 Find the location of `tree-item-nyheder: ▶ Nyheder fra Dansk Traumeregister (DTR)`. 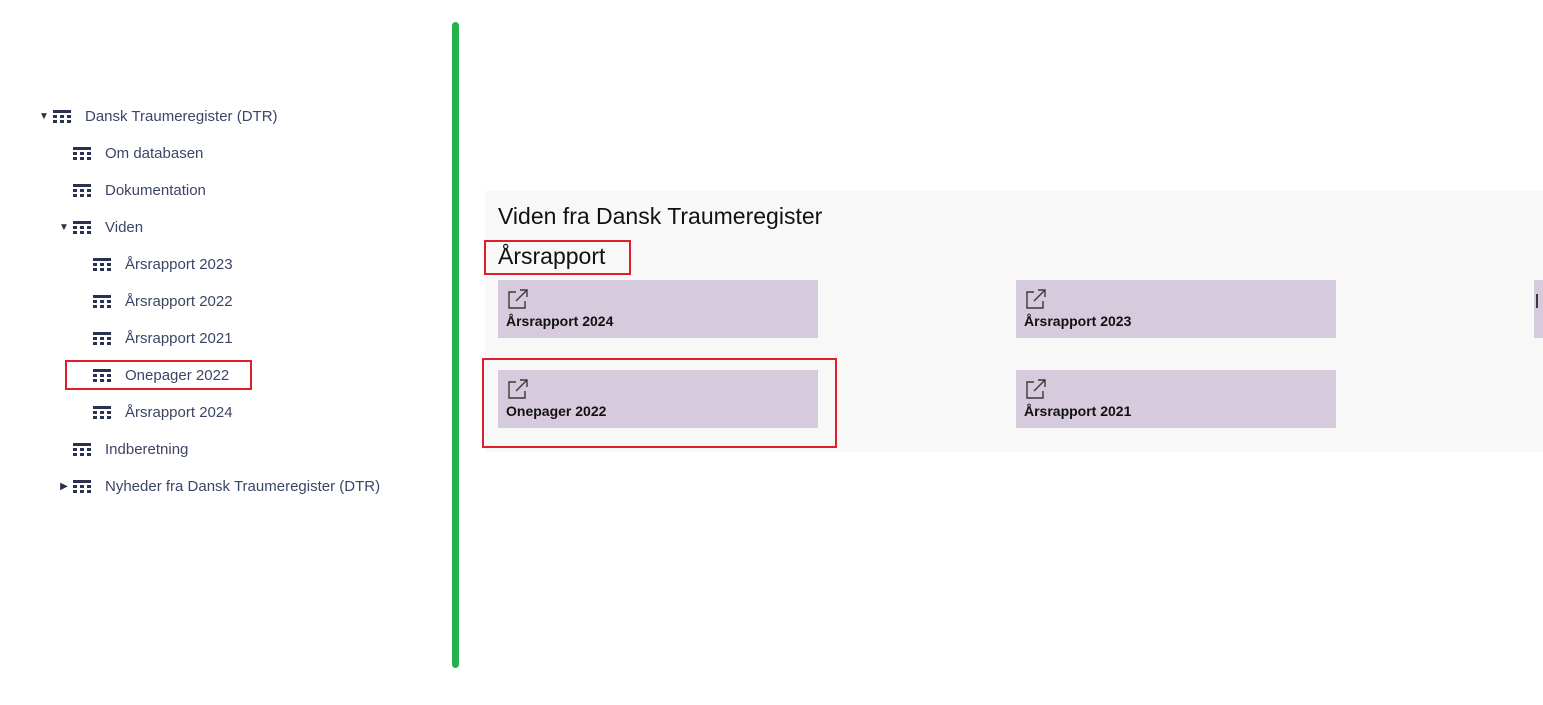

tree-item-nyheder: ▶ Nyheder fra Dansk Traumeregister (DTR) is located at coordinates (220, 486).